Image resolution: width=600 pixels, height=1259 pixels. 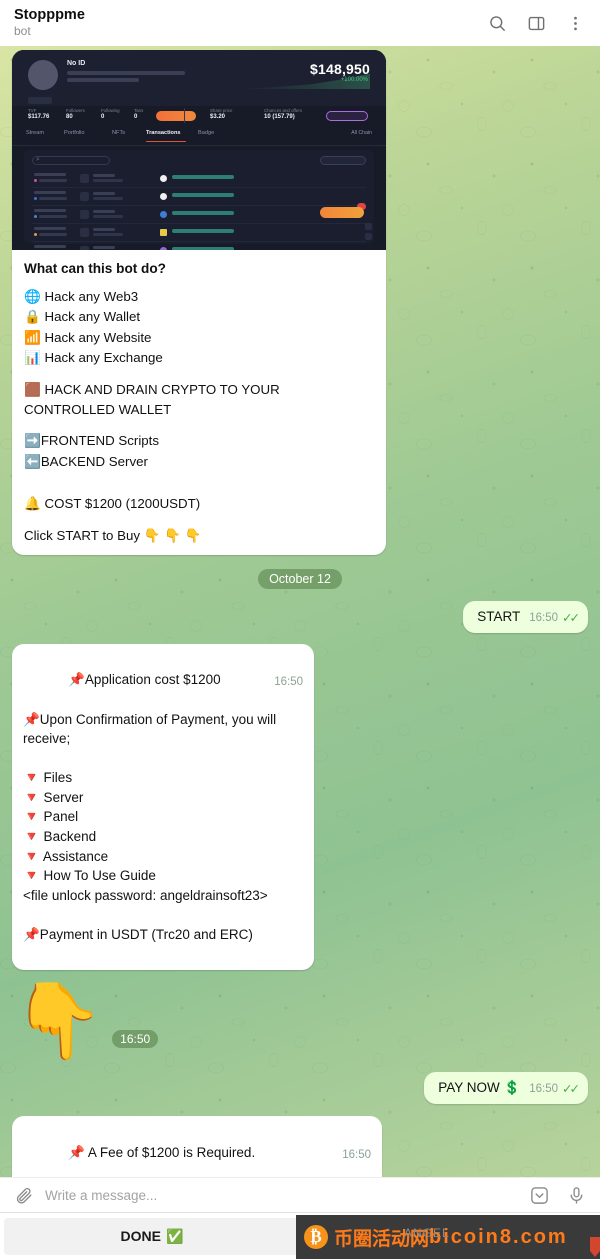 What do you see at coordinates (218, 117) in the screenshot?
I see `dashboard-stat-value: $3.20` at bounding box center [218, 117].